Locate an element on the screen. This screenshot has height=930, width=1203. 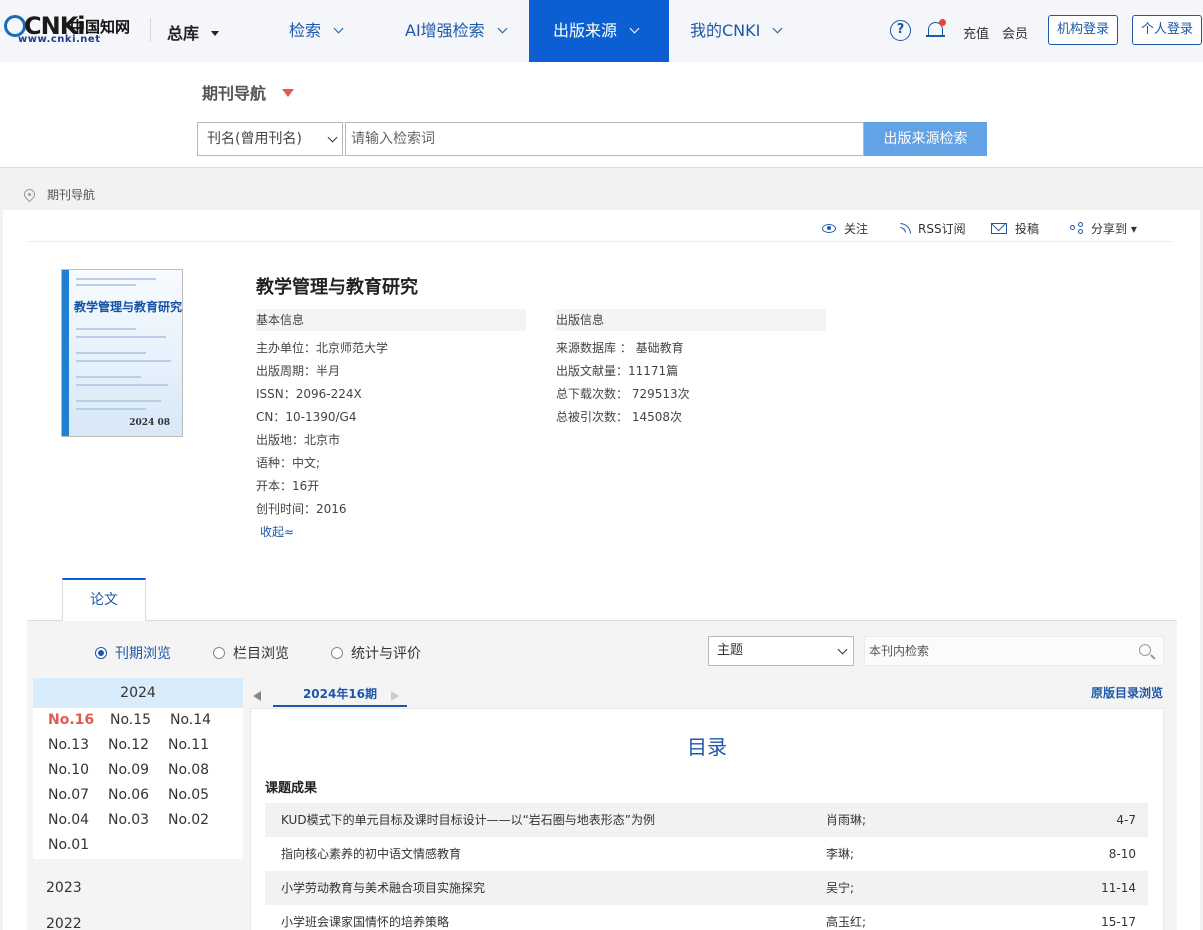
issue-no13: No.13 is located at coordinates (68, 745).